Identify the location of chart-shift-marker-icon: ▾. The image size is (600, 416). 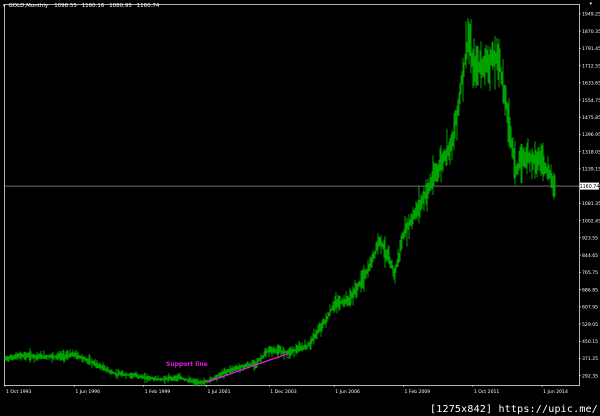
(590, 4).